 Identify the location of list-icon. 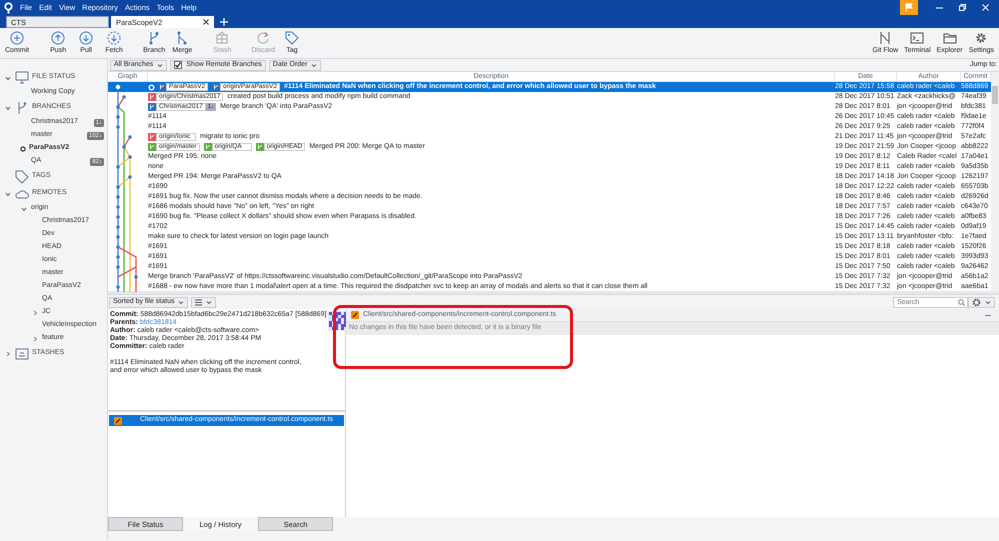
(198, 302).